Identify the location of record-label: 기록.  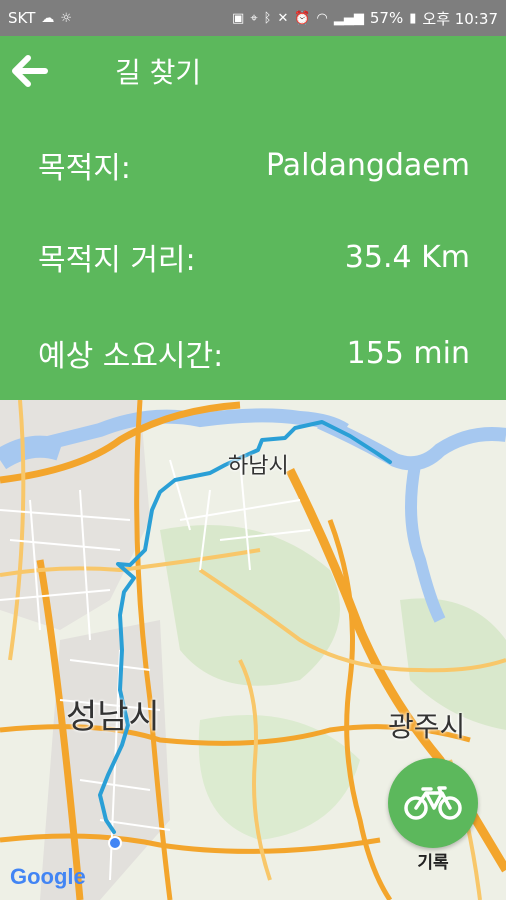
(433, 863).